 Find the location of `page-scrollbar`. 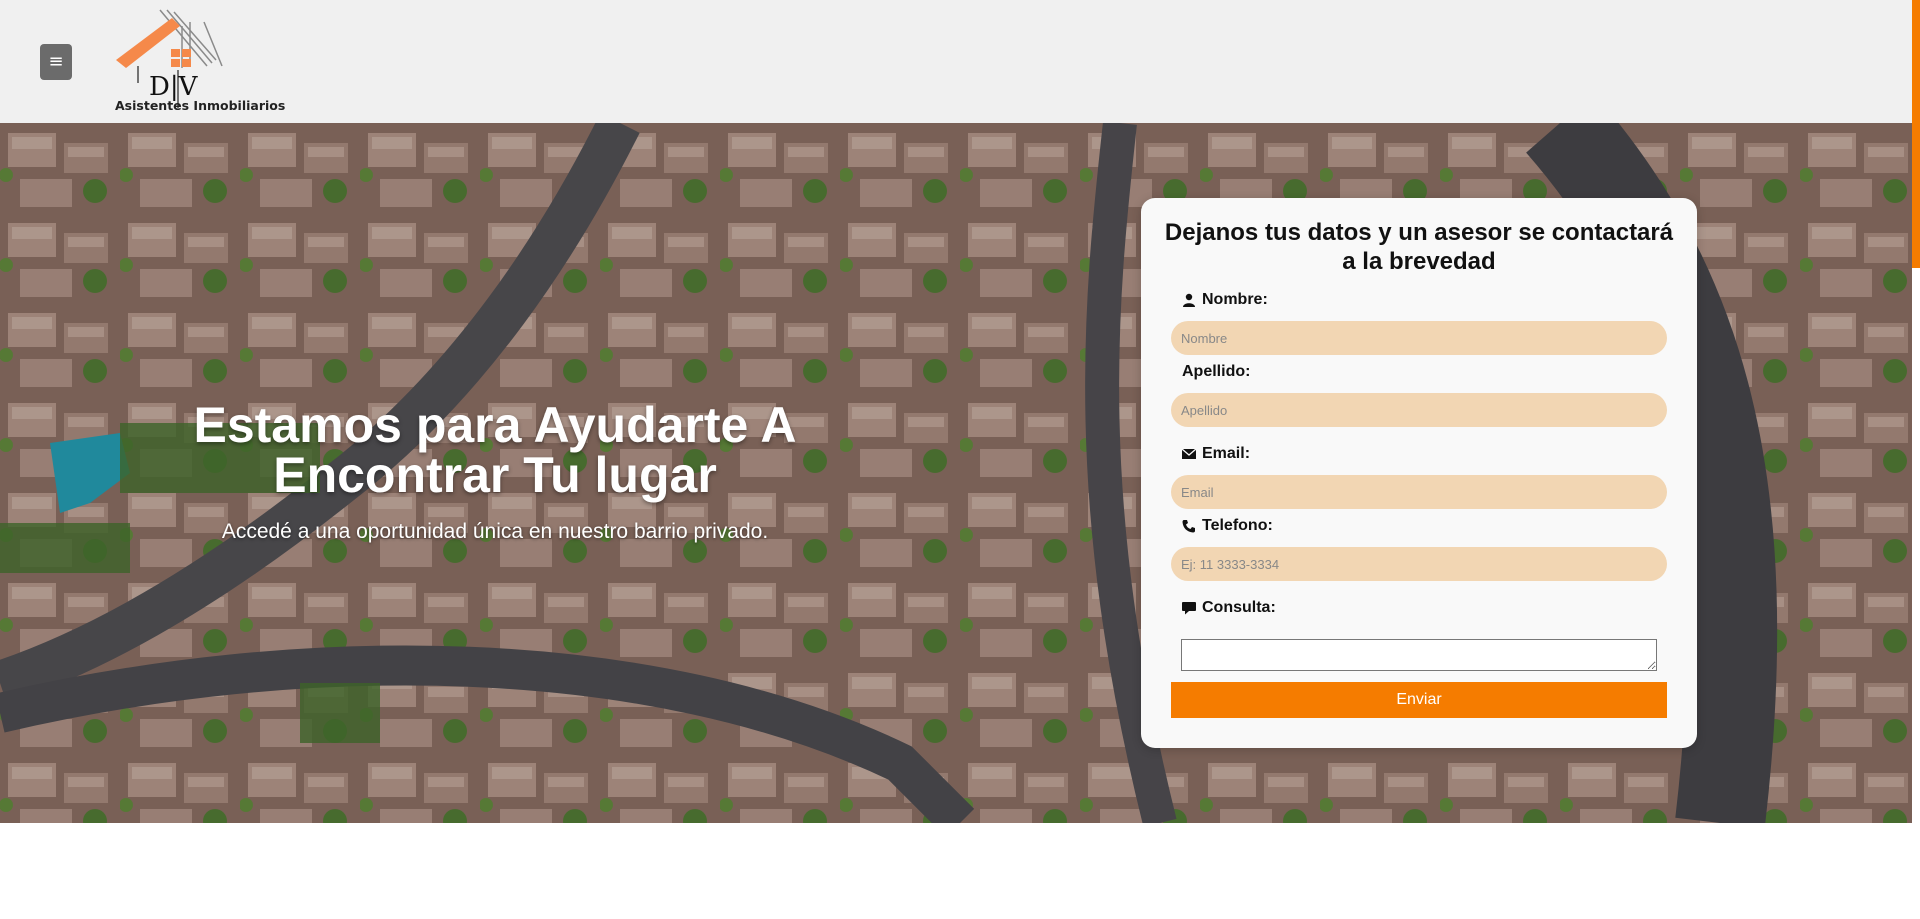

page-scrollbar is located at coordinates (1916, 459).